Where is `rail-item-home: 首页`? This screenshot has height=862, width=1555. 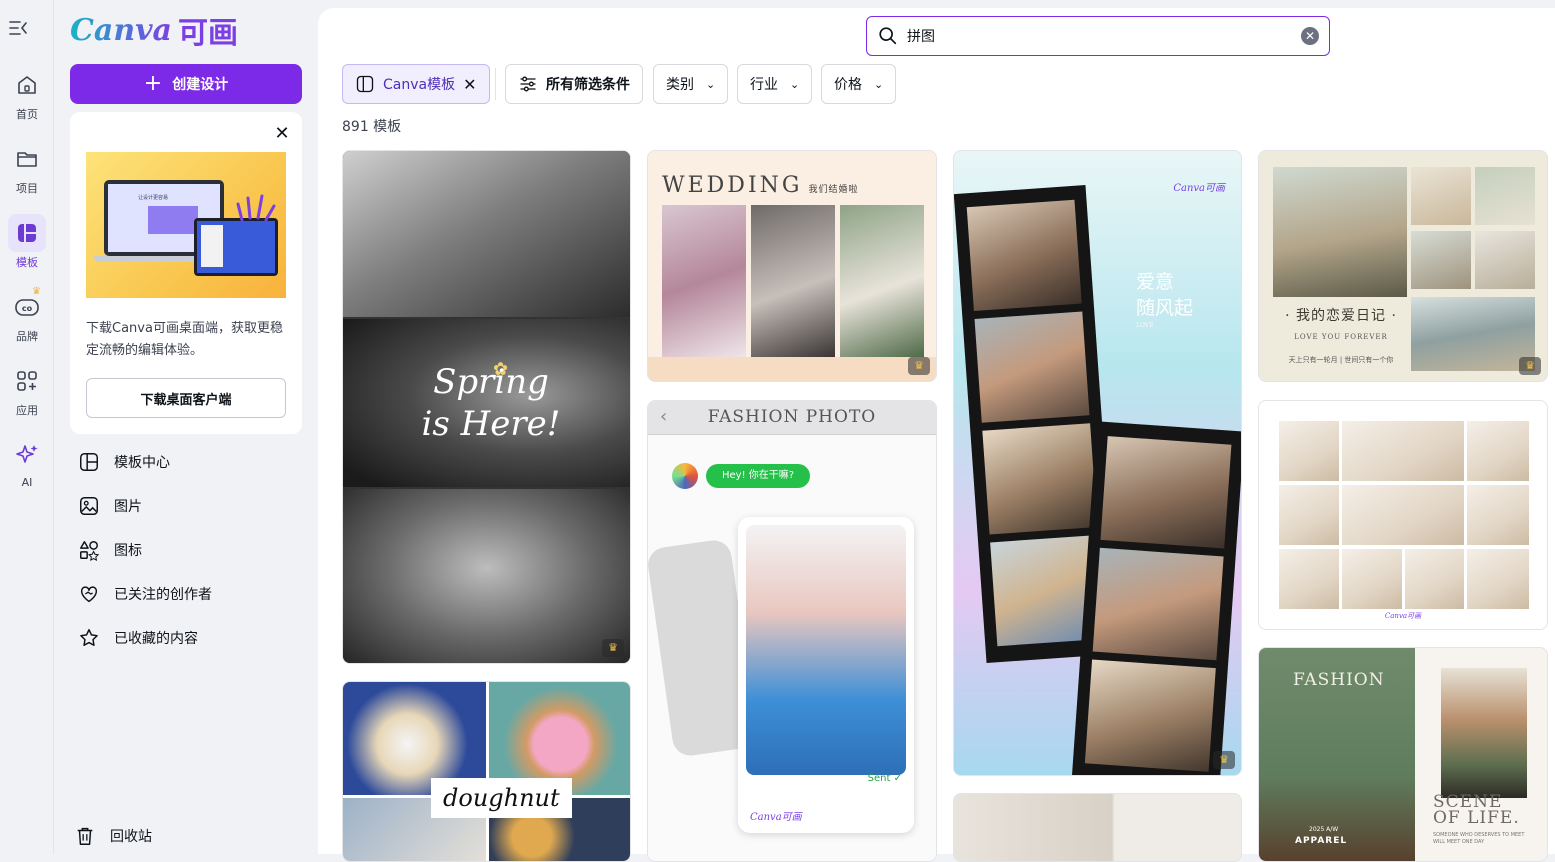 rail-item-home: 首页 is located at coordinates (27, 94).